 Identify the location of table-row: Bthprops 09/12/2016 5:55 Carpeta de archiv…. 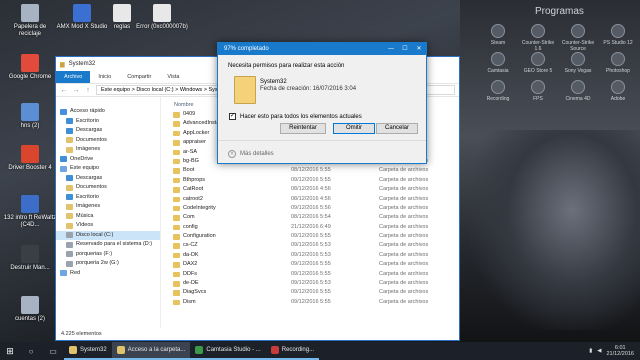
(314, 180).